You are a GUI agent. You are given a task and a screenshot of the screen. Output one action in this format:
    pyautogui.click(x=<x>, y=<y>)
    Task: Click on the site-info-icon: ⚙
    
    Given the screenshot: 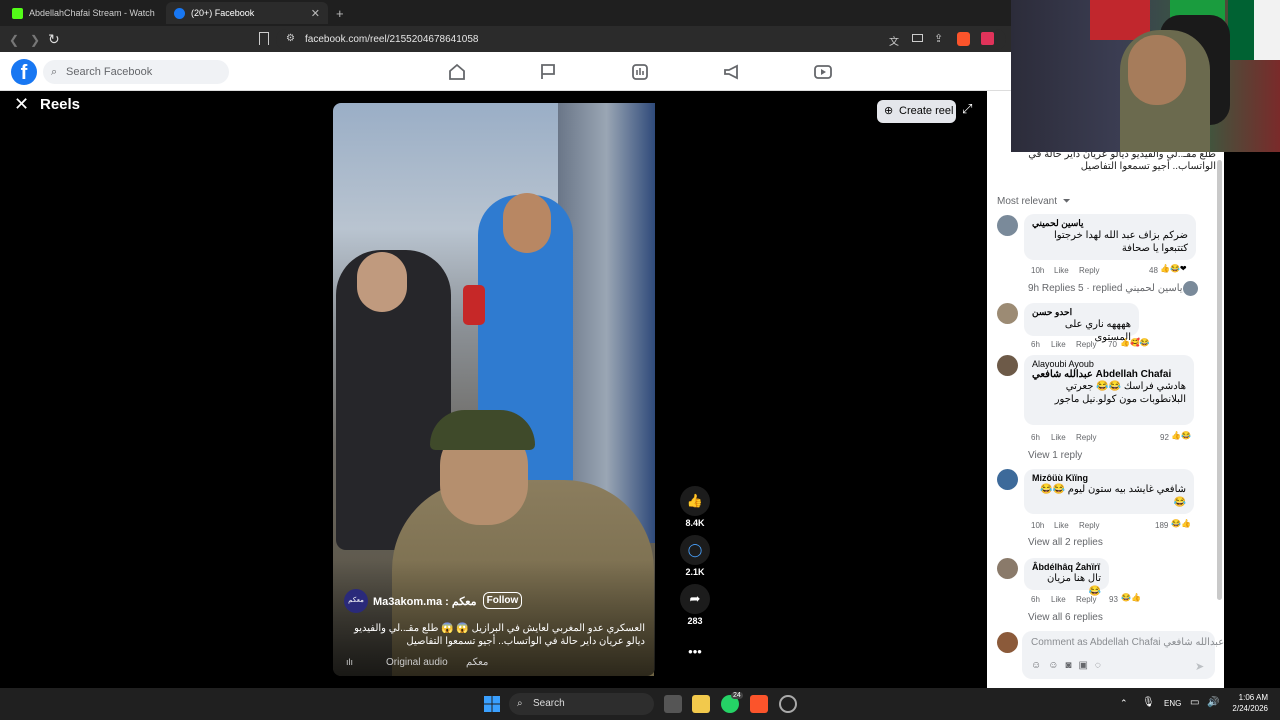 What is the action you would take?
    pyautogui.click(x=290, y=38)
    